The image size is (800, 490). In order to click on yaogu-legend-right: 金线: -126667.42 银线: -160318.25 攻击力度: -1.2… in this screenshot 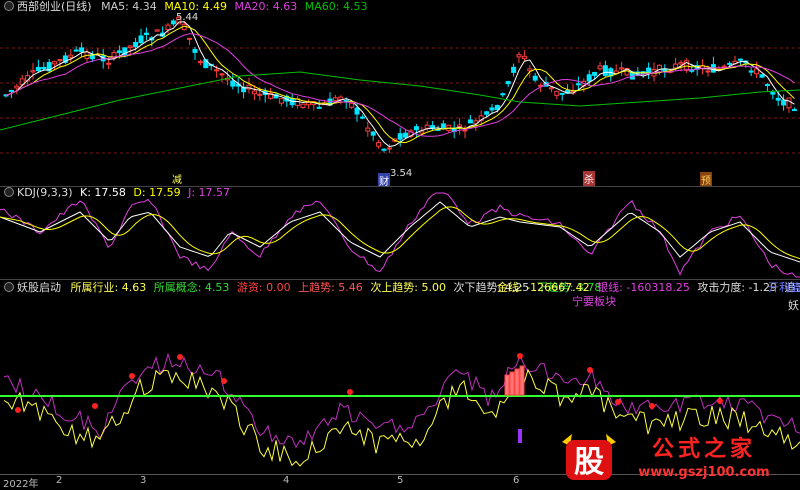, I will do `click(648, 287)`.